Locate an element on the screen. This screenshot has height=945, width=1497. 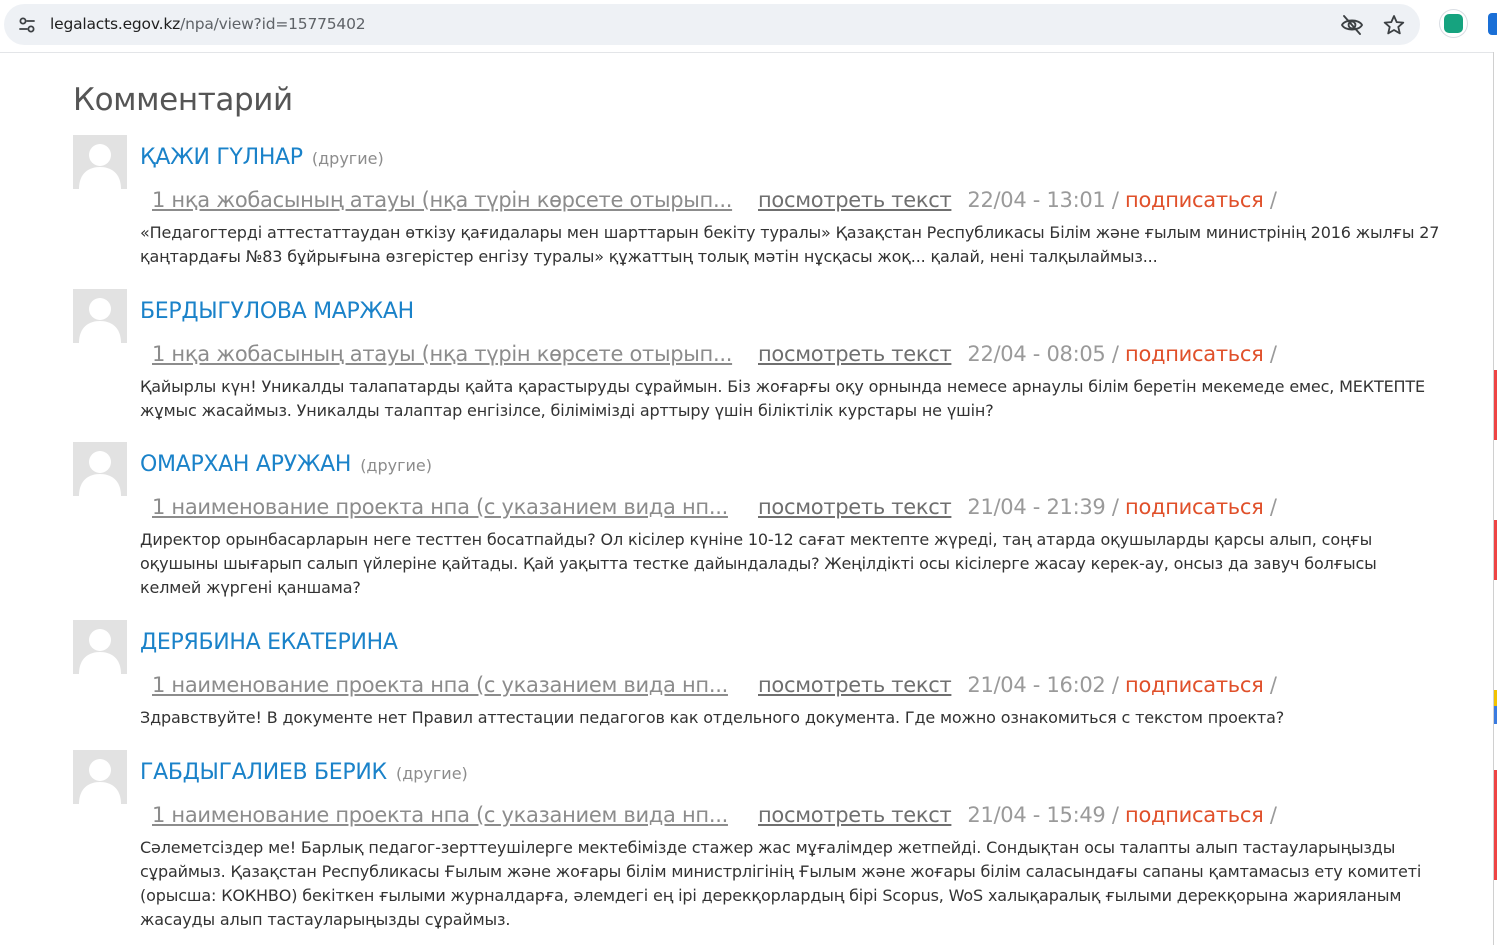
comment-date: 21/04 - 15:49 is located at coordinates (1036, 815).